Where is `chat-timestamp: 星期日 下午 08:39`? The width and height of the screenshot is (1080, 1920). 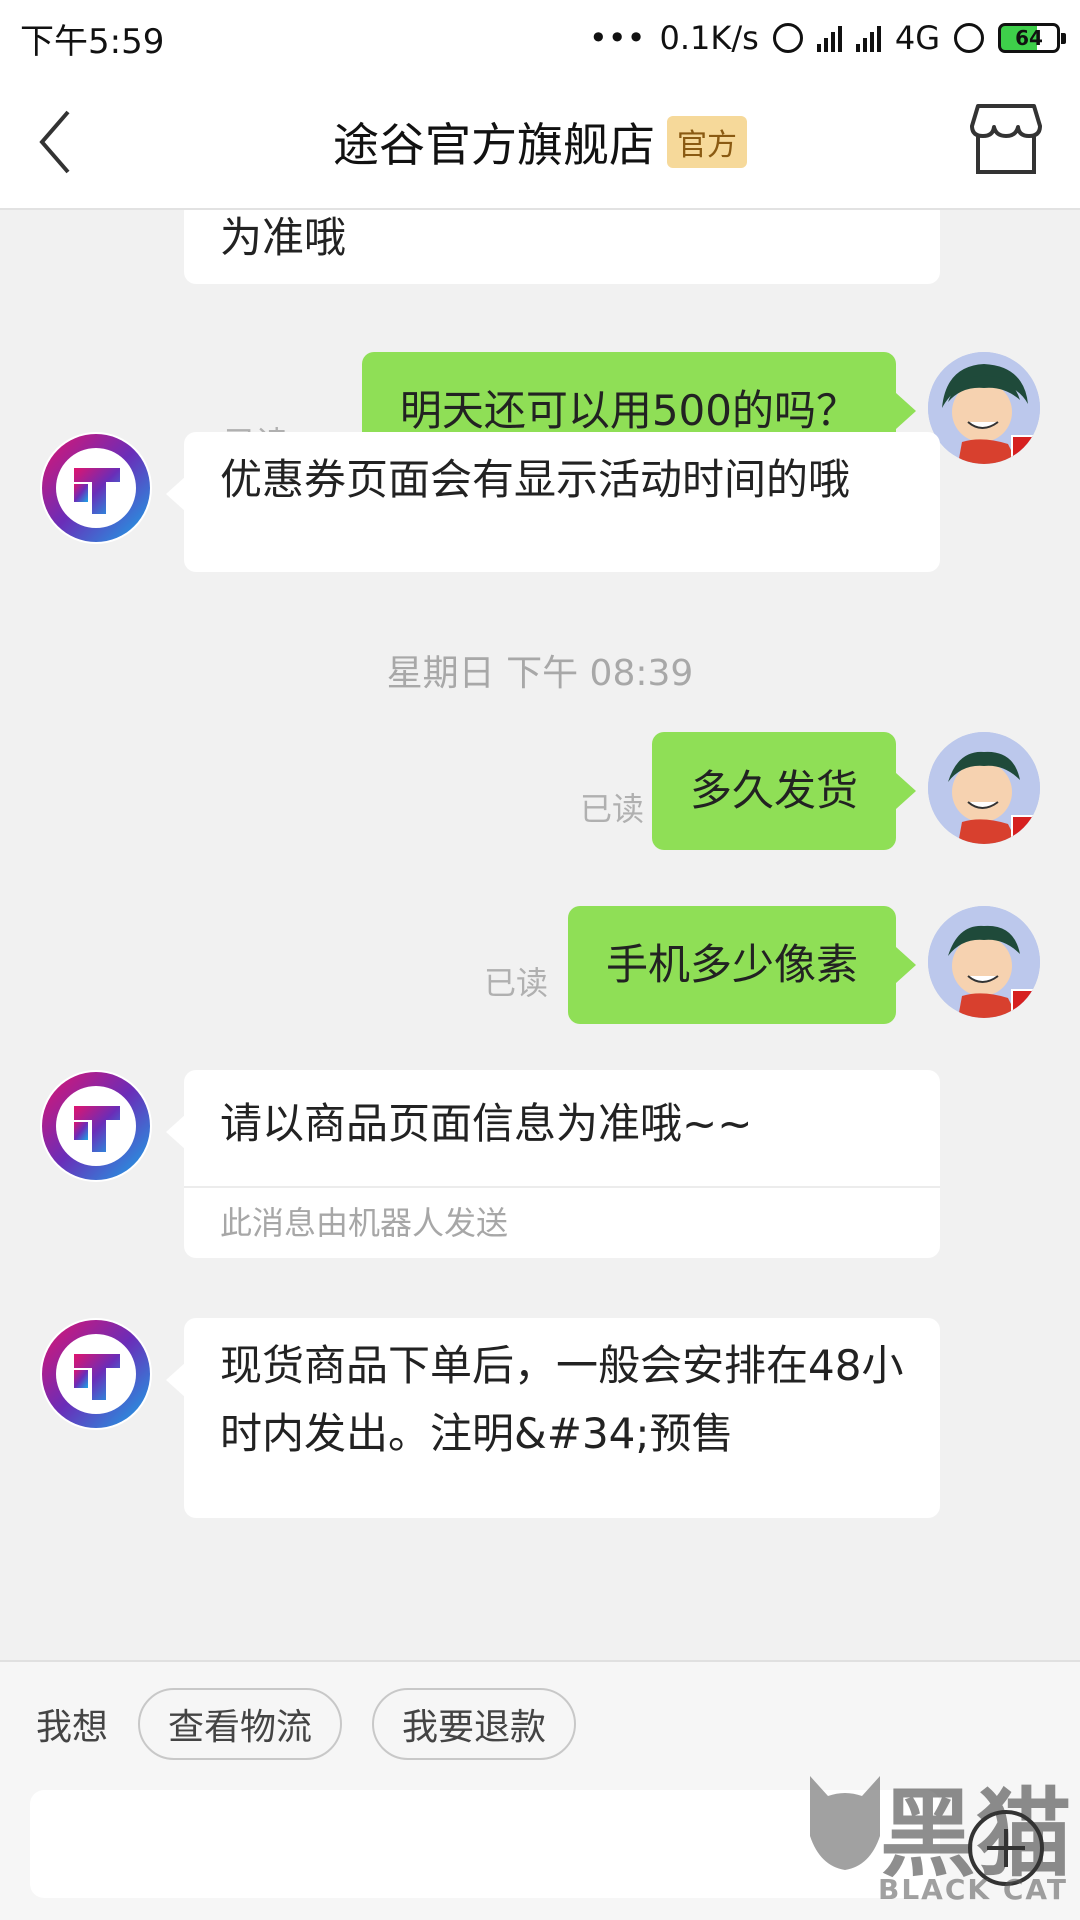 chat-timestamp: 星期日 下午 08:39 is located at coordinates (540, 673).